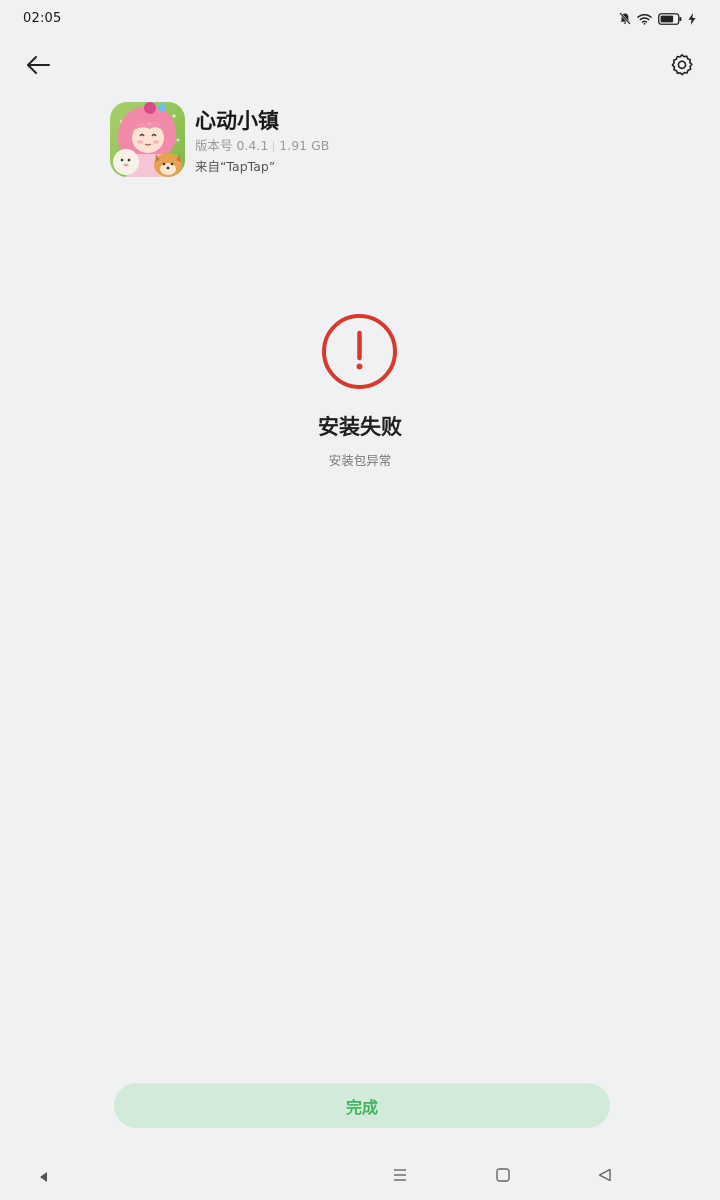 The width and height of the screenshot is (720, 1200). I want to click on settings-button, so click(682, 67).